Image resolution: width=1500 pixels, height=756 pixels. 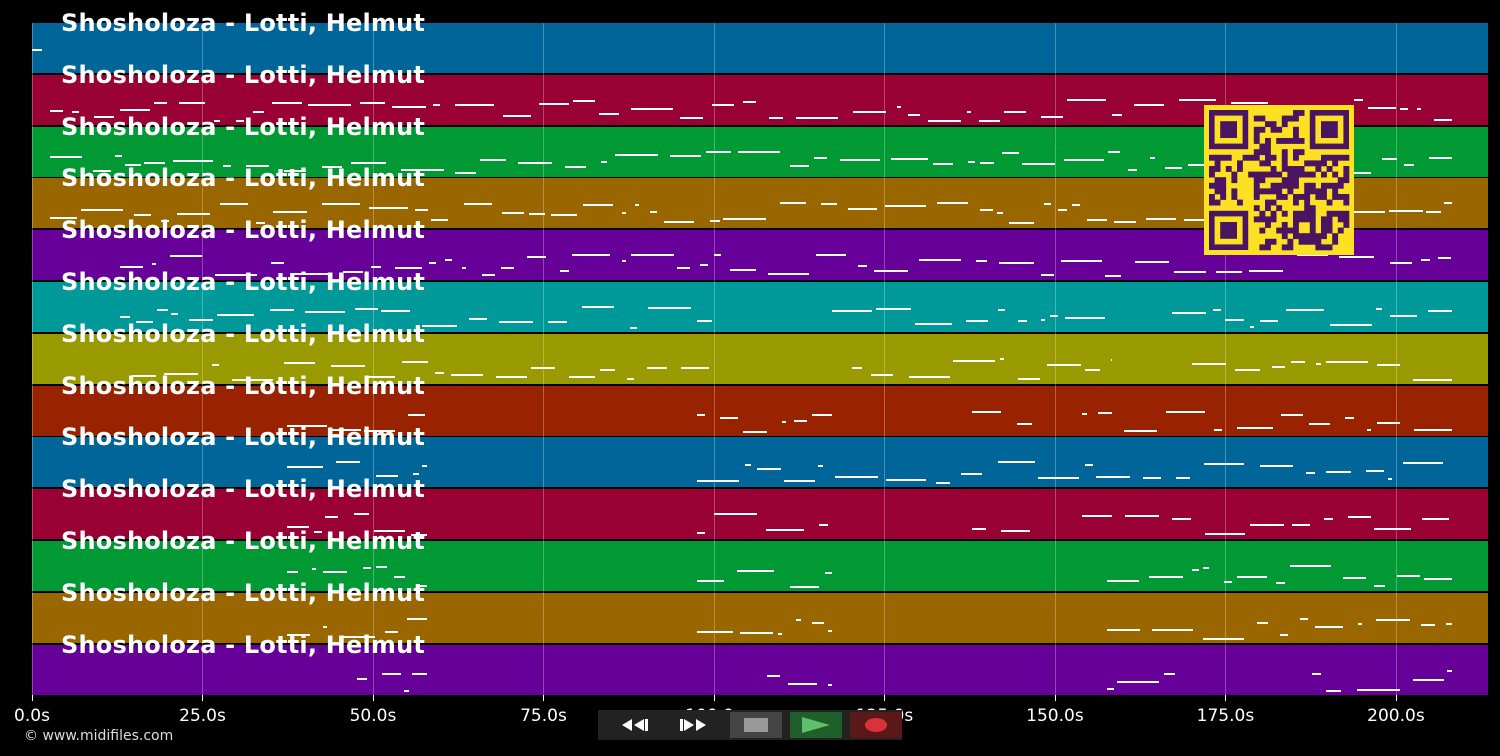 What do you see at coordinates (876, 725) in the screenshot?
I see `record-button` at bounding box center [876, 725].